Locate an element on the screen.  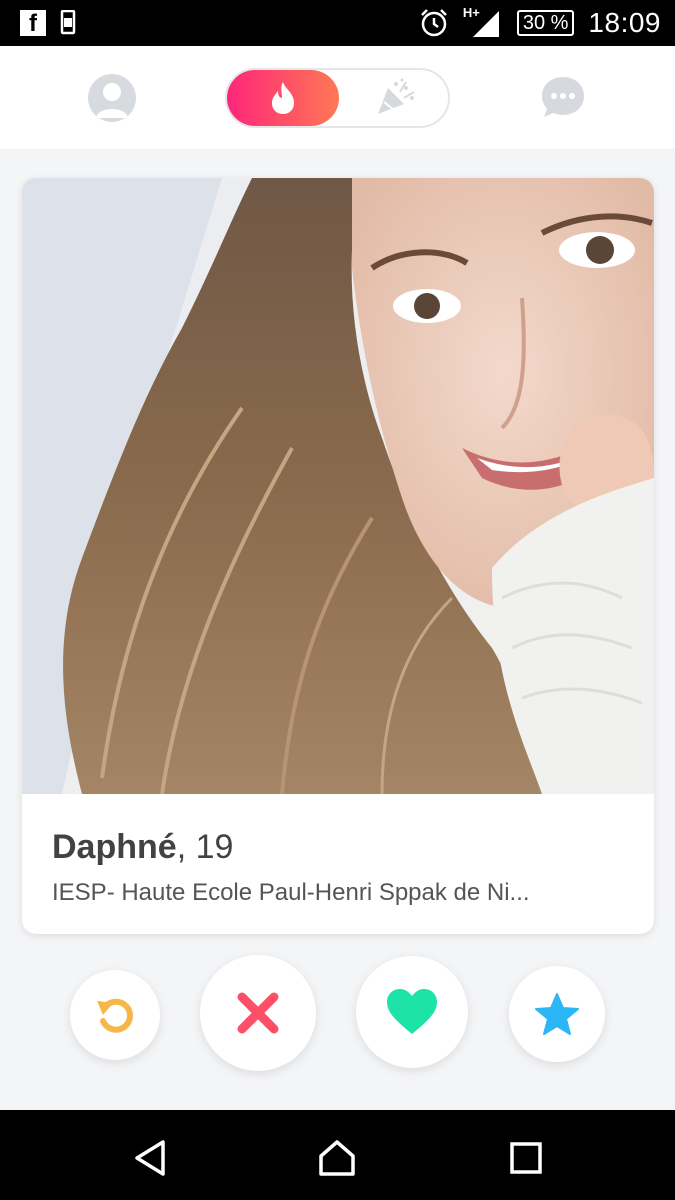
recents-icon is located at coordinates (526, 1158).